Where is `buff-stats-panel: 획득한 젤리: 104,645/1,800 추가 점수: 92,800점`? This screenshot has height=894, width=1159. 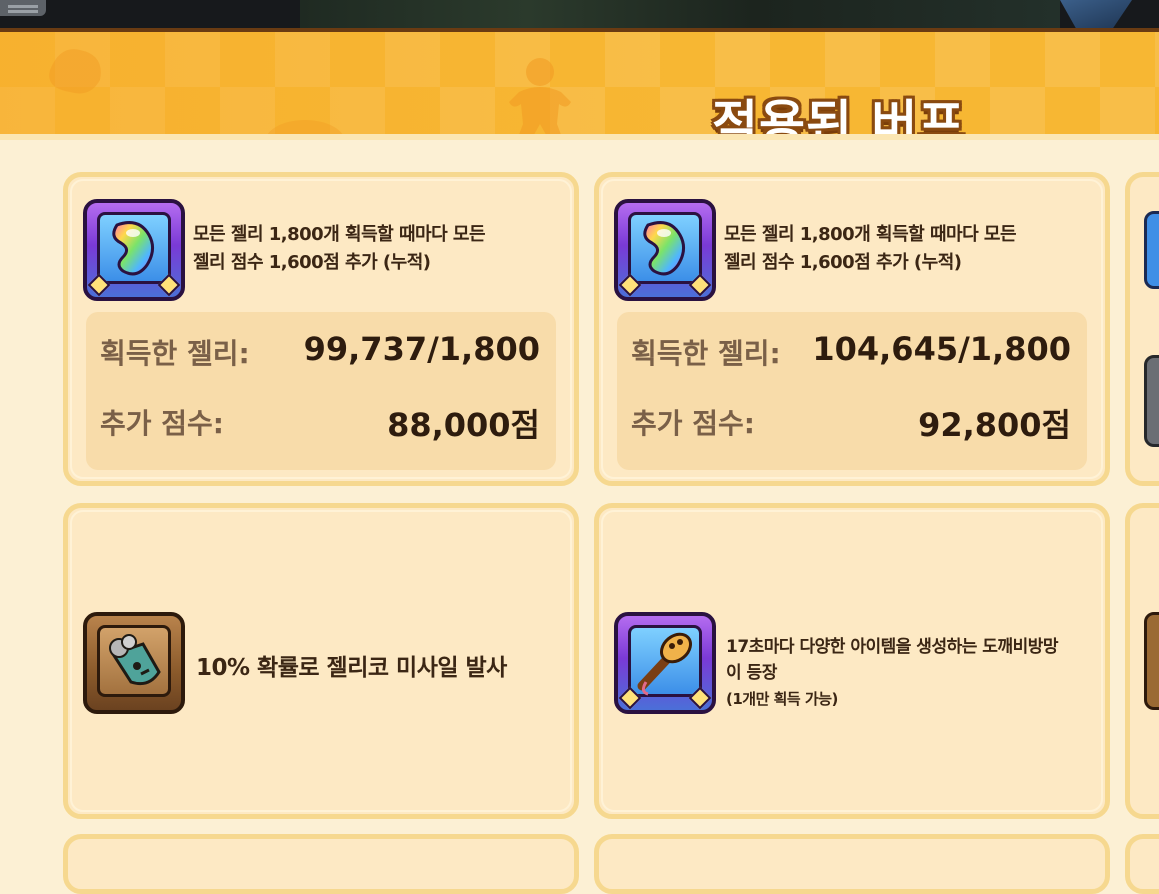 buff-stats-panel: 획득한 젤리: 104,645/1,800 추가 점수: 92,800점 is located at coordinates (852, 391).